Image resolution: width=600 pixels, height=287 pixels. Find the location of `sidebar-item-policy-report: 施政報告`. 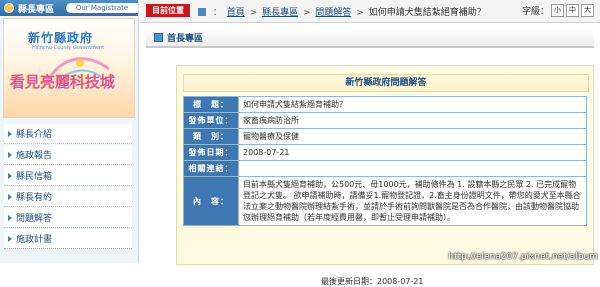

sidebar-item-policy-report: 施政報告 is located at coordinates (68, 155).